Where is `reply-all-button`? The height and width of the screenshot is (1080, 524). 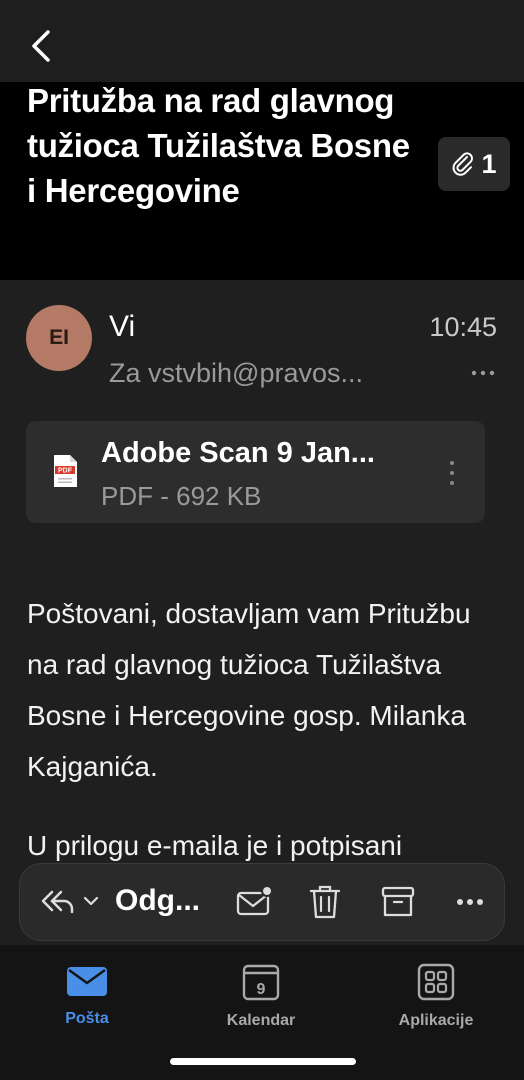
reply-all-button is located at coordinates (73, 904).